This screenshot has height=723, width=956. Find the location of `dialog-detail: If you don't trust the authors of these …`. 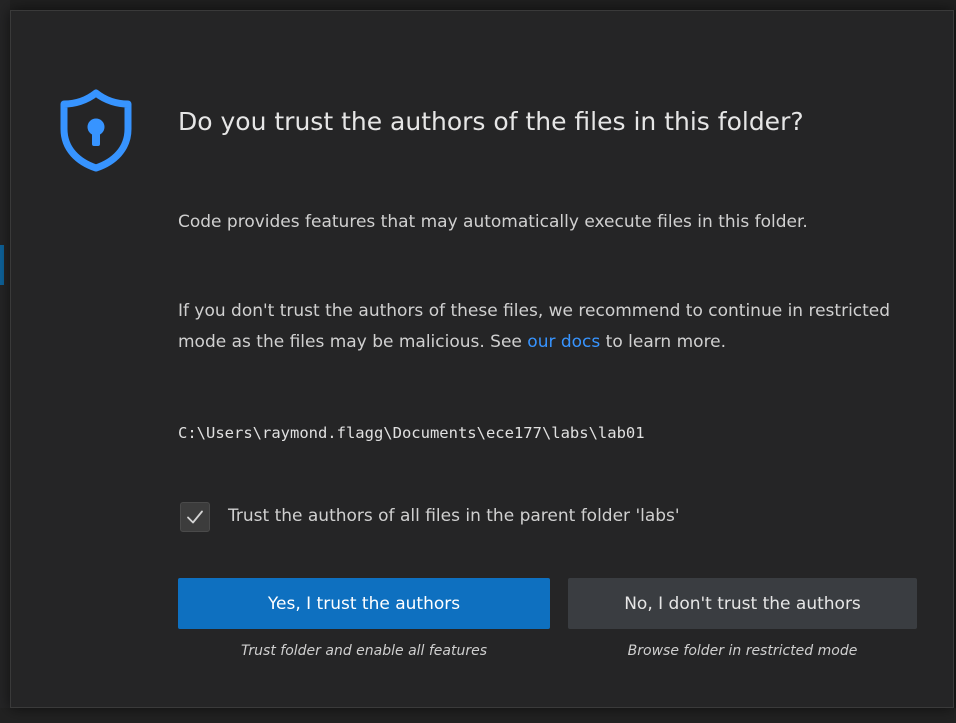

dialog-detail: If you don't trust the authors of these … is located at coordinates (548, 327).